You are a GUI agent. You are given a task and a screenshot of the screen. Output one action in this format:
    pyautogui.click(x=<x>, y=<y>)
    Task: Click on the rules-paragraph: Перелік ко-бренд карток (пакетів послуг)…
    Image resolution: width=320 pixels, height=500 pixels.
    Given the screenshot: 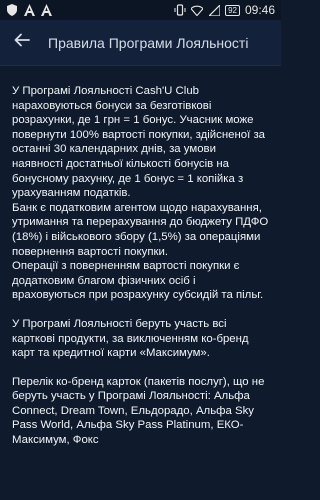 What is the action you would take?
    pyautogui.click(x=138, y=411)
    